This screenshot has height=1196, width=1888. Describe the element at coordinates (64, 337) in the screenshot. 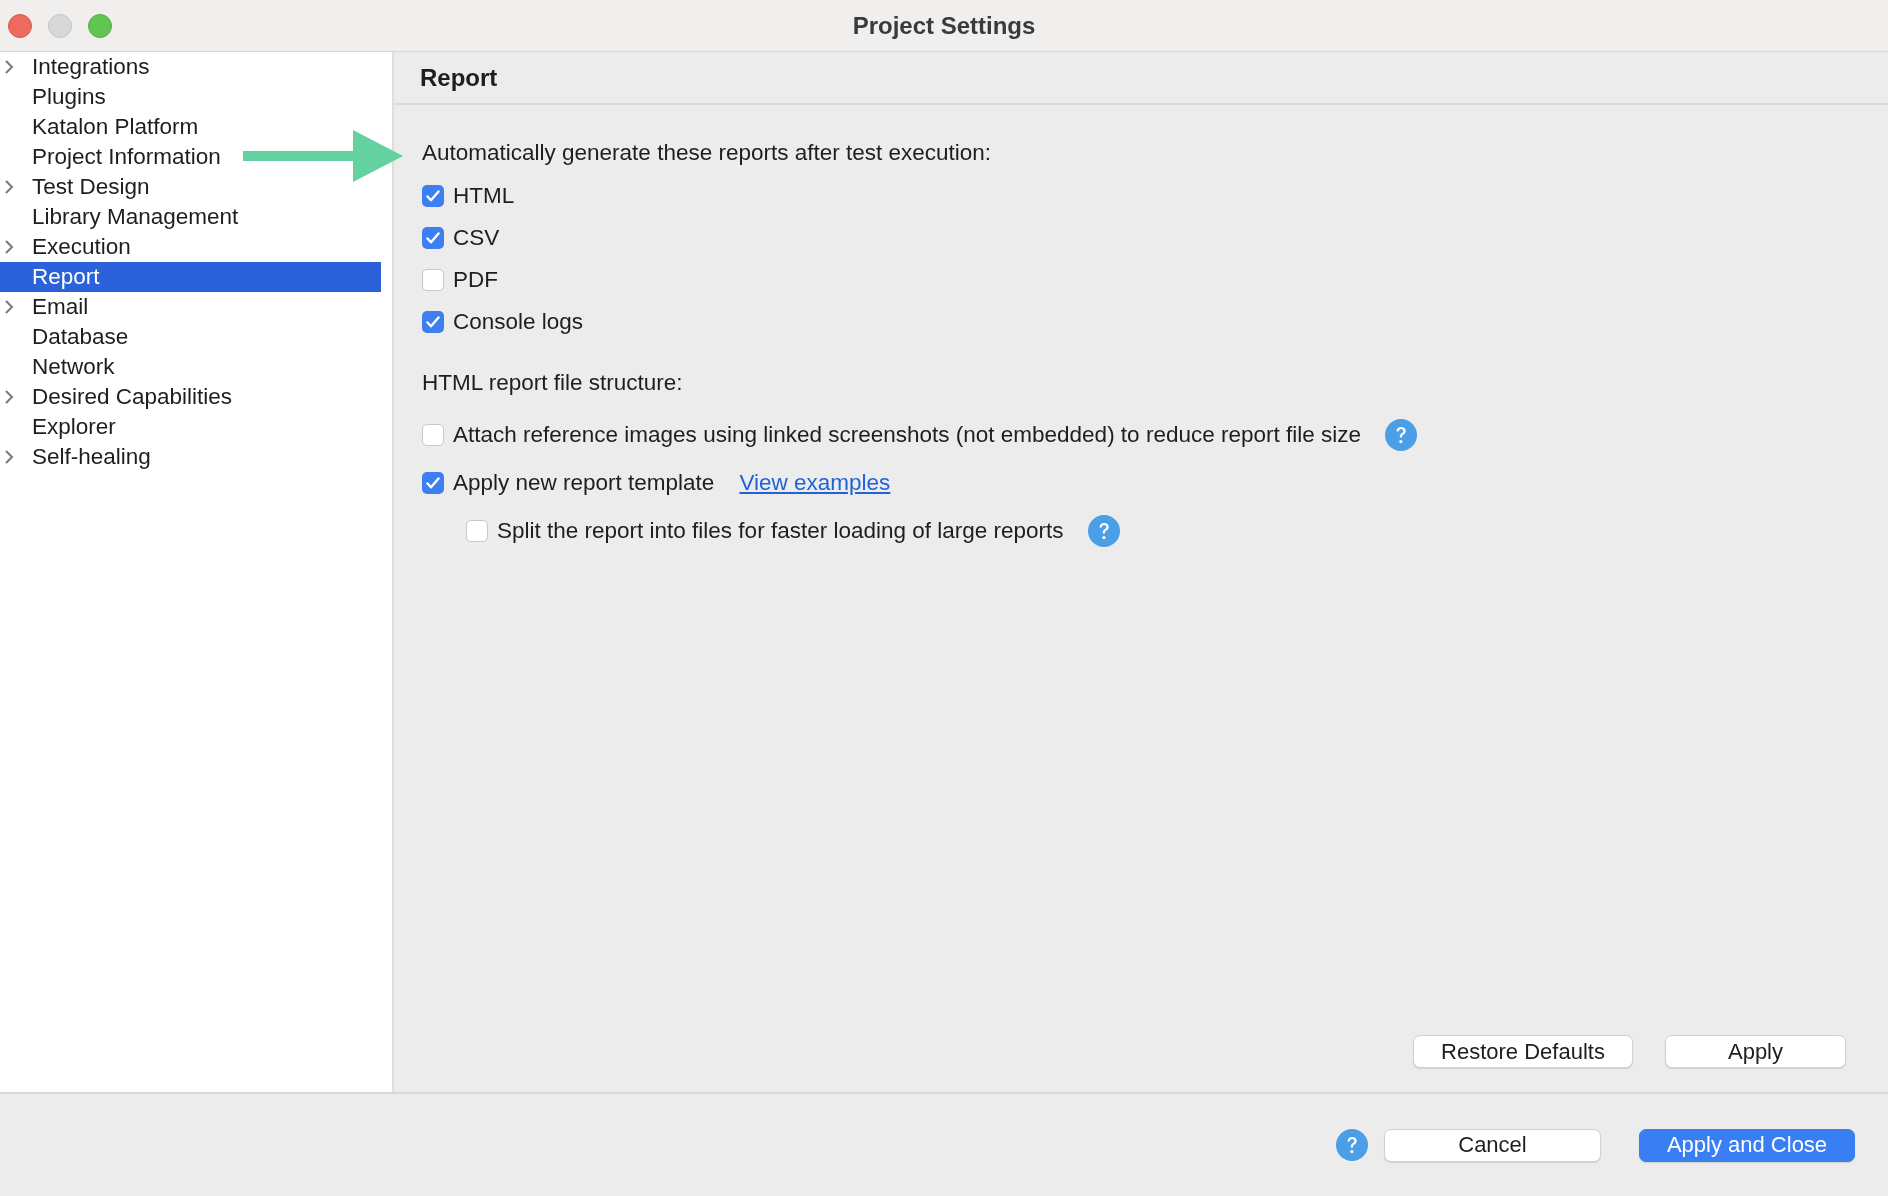

I see `sidebar-item: Database` at that location.